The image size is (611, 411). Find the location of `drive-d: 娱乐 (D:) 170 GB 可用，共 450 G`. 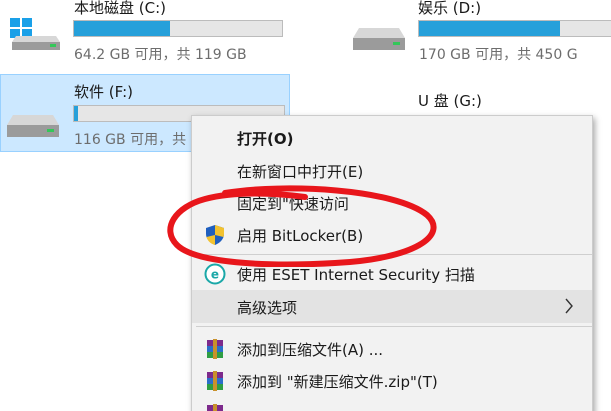

drive-d: 娱乐 (D:) 170 GB 可用，共 450 G is located at coordinates (478, 35).